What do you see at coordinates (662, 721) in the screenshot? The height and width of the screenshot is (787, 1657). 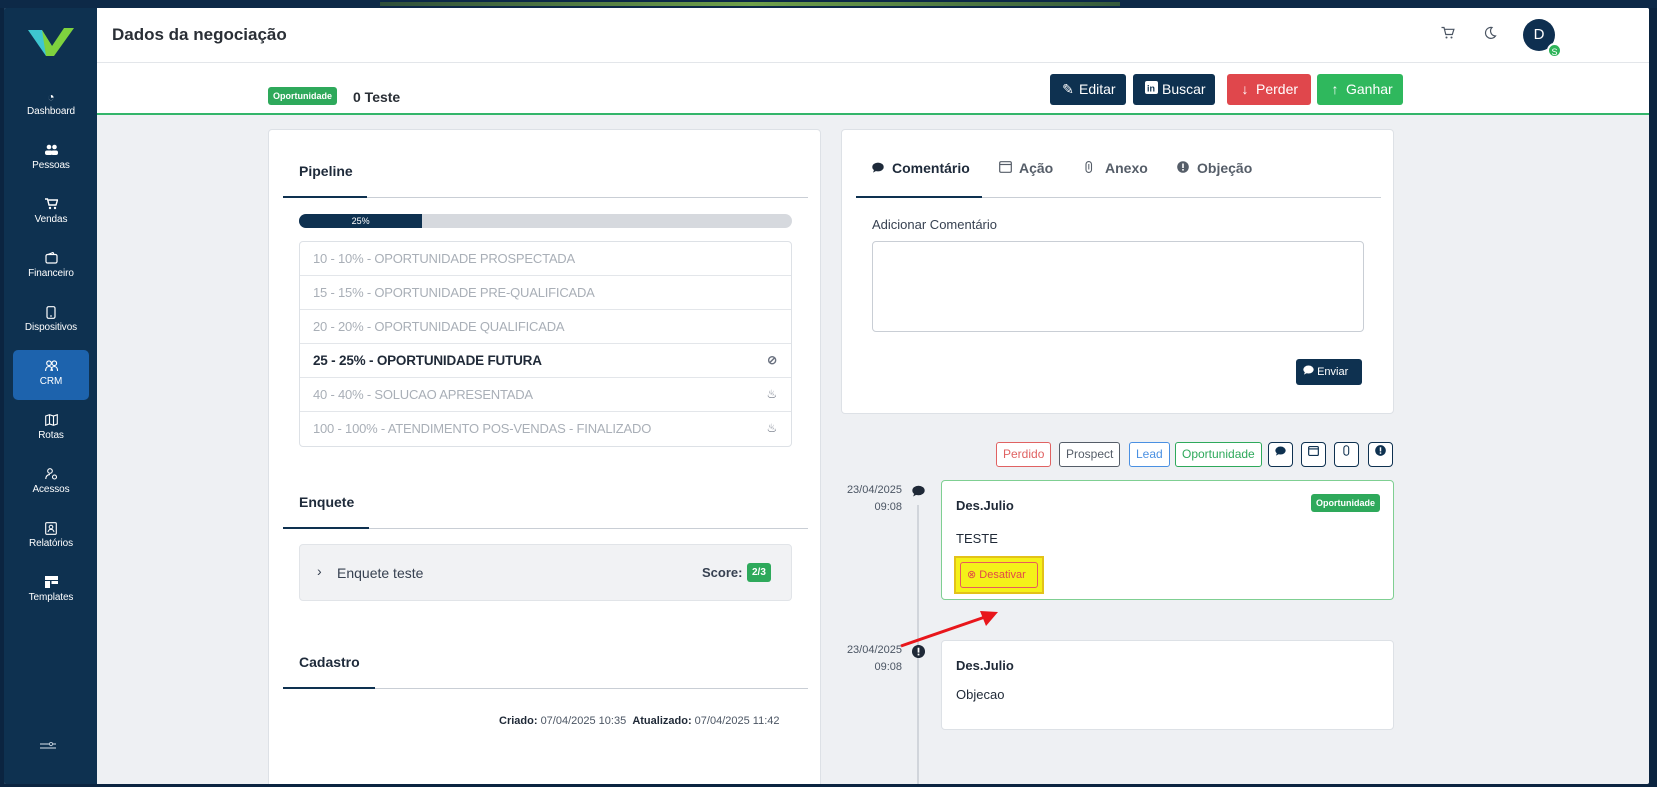 I see `updated-label: Atualizado:` at bounding box center [662, 721].